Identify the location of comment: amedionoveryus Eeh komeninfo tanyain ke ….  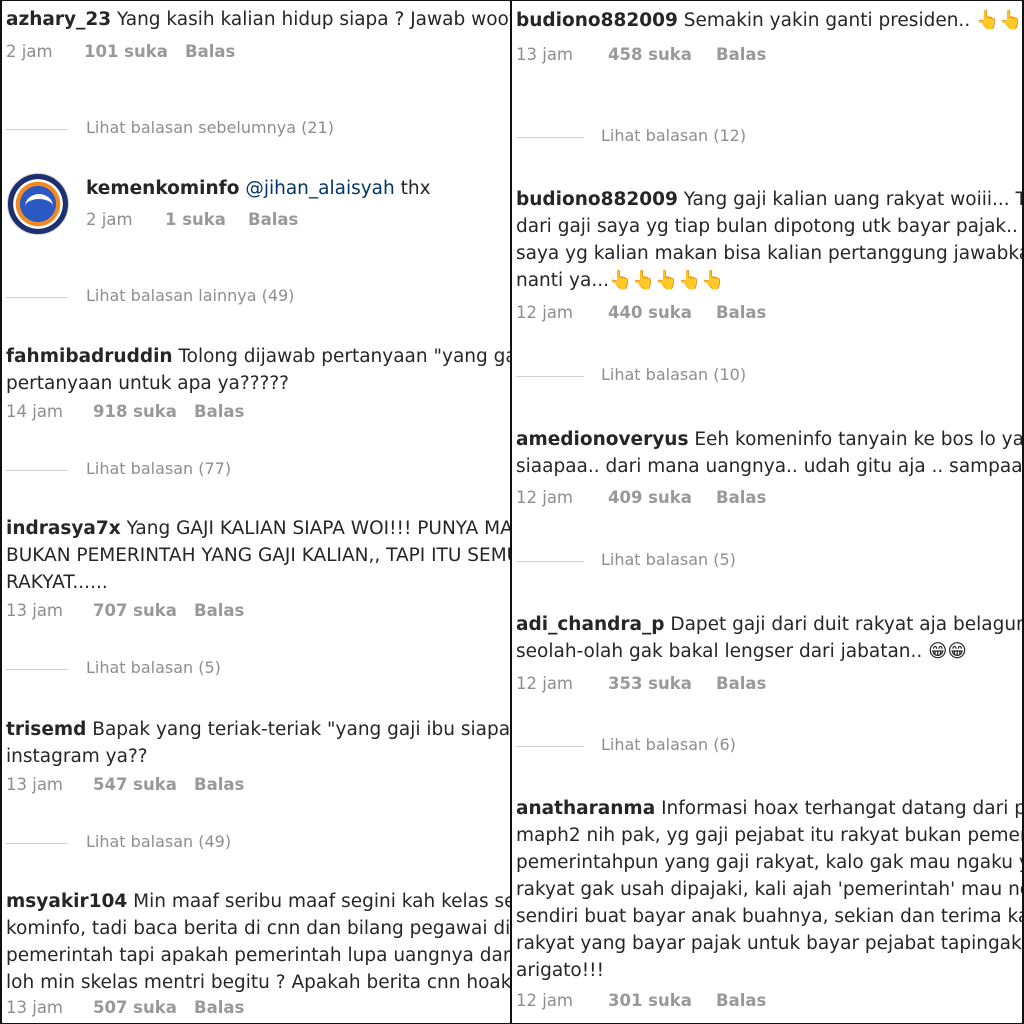
(769, 453).